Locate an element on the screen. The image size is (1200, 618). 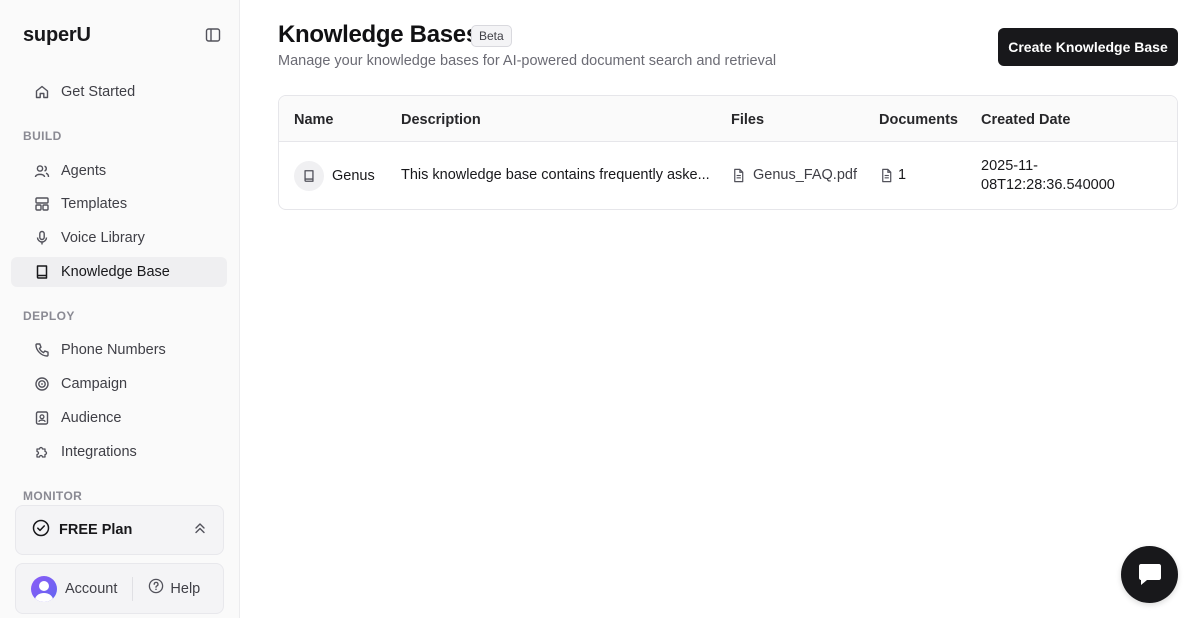
document-count: 1 is located at coordinates (902, 175).